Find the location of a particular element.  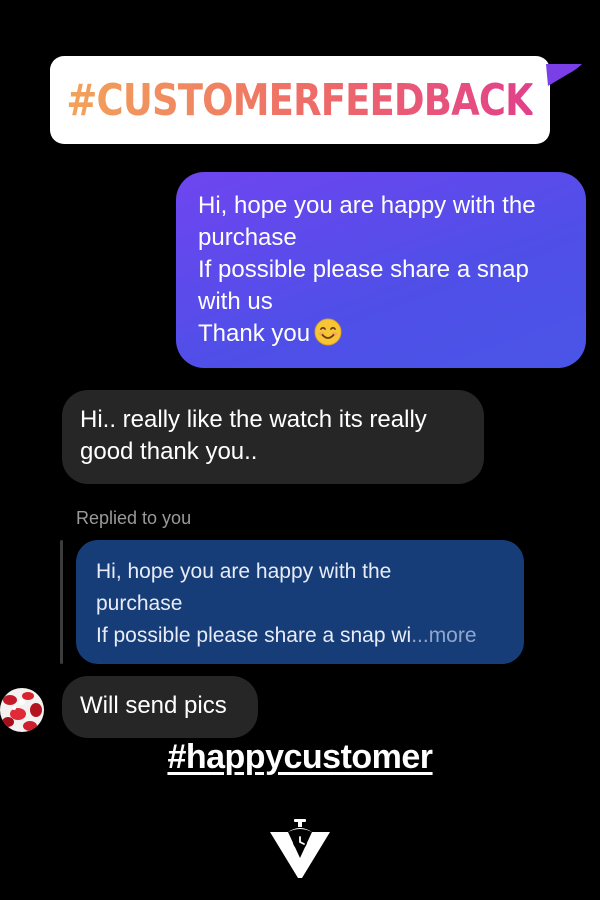

replied-to-you-label: Replied to you is located at coordinates (134, 518).